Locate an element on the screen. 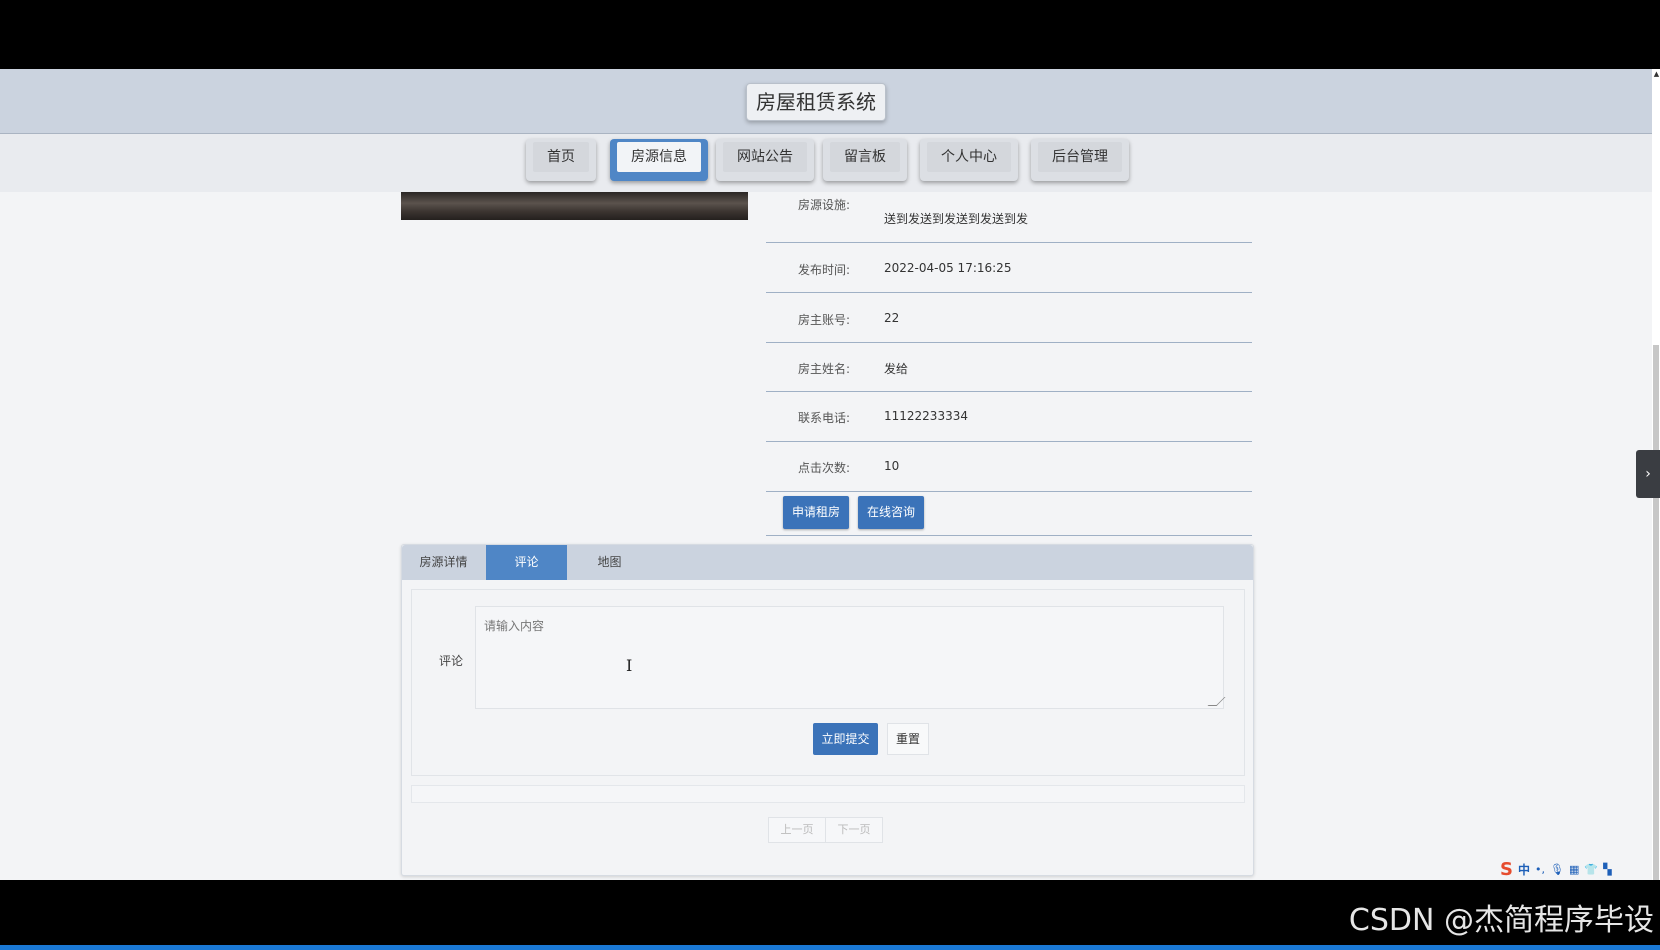 The width and height of the screenshot is (1660, 950). detail-row-owner-account: 房主账号: 22 is located at coordinates (1009, 318).